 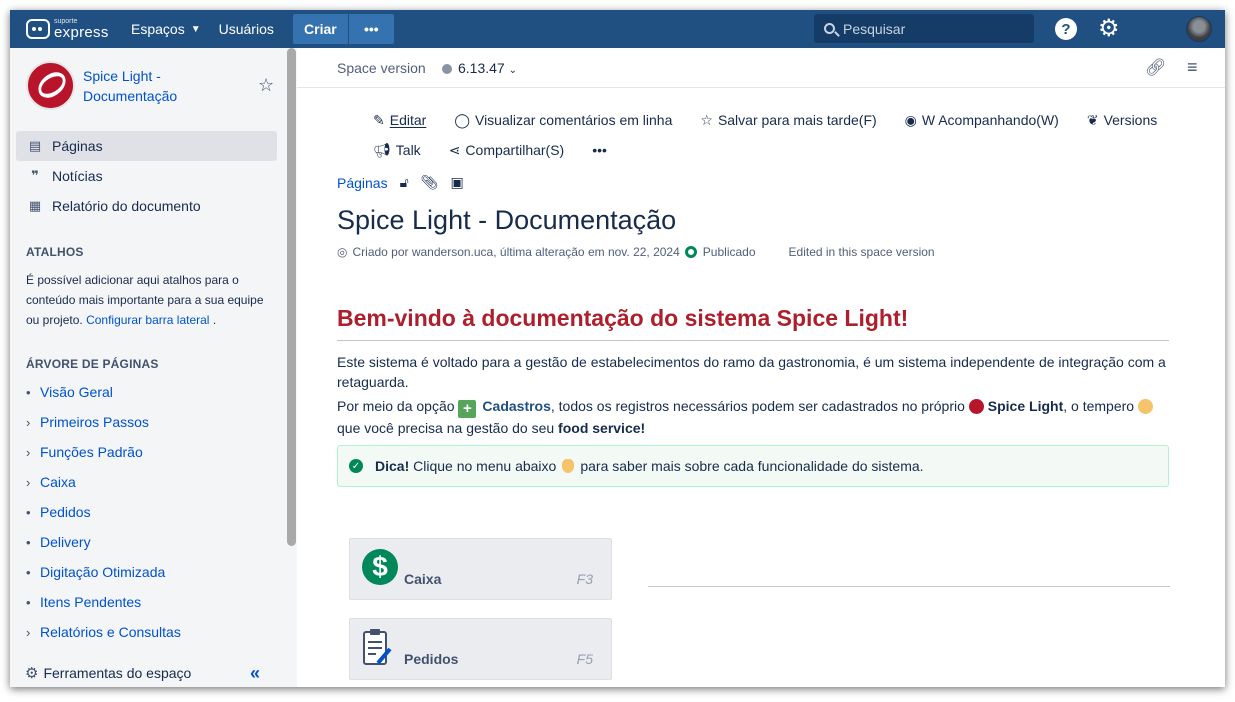 I want to click on spaces-menu: Espaços ▼, so click(x=166, y=29).